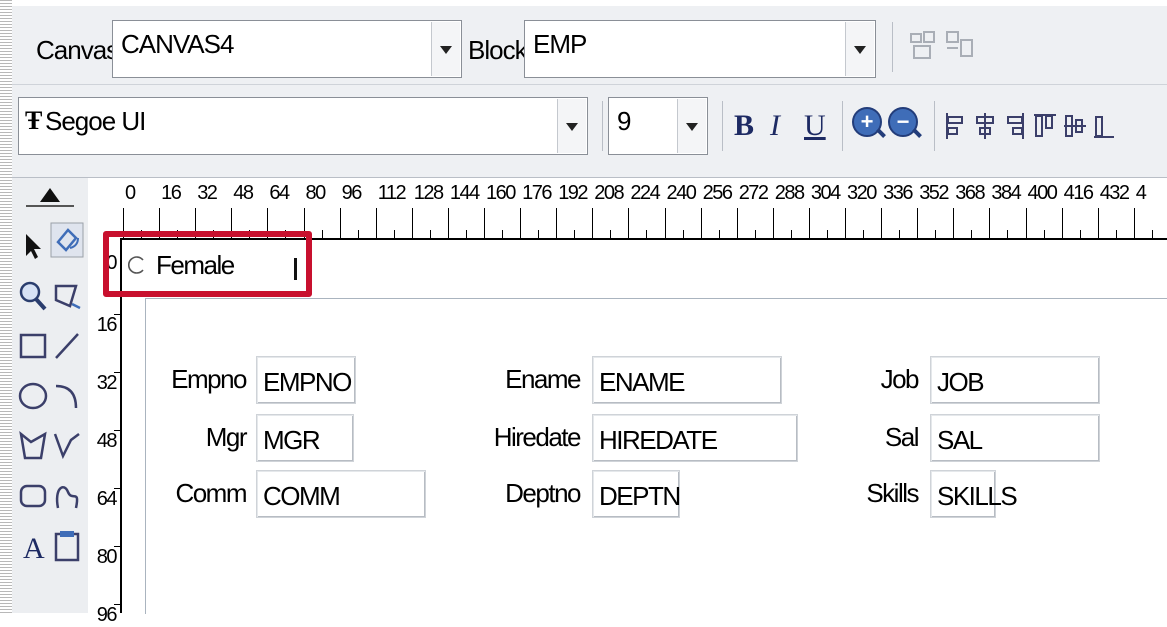 The width and height of the screenshot is (1167, 627). Describe the element at coordinates (700, 49) in the screenshot. I see `block-select: EMP` at that location.